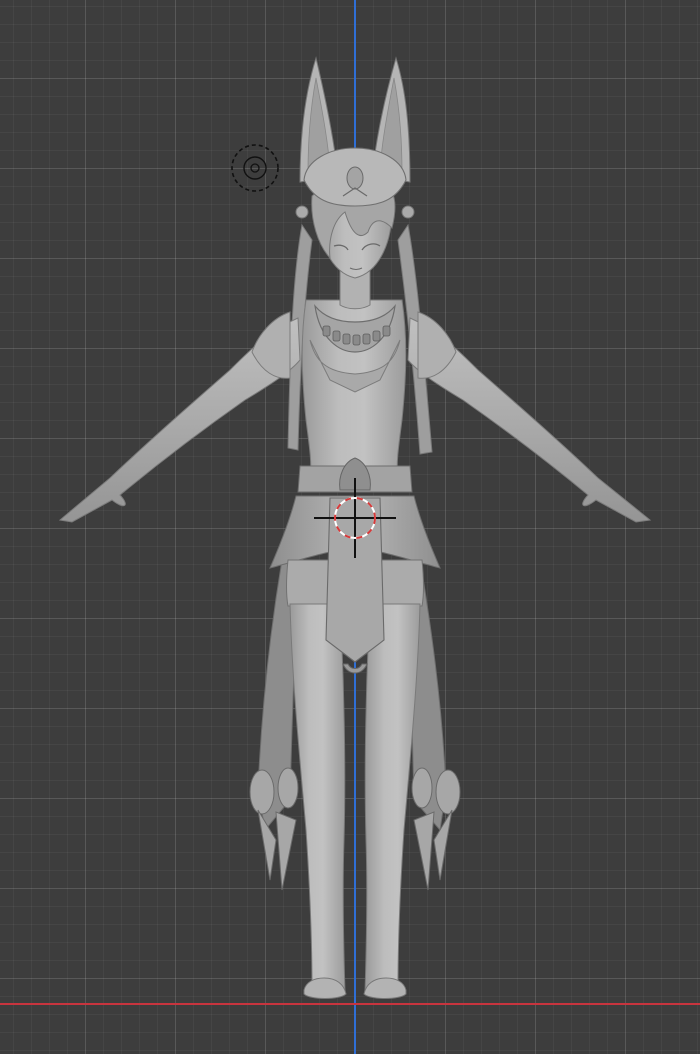 Image resolution: width=700 pixels, height=1054 pixels. I want to click on headpiece-jewel, so click(355, 178).